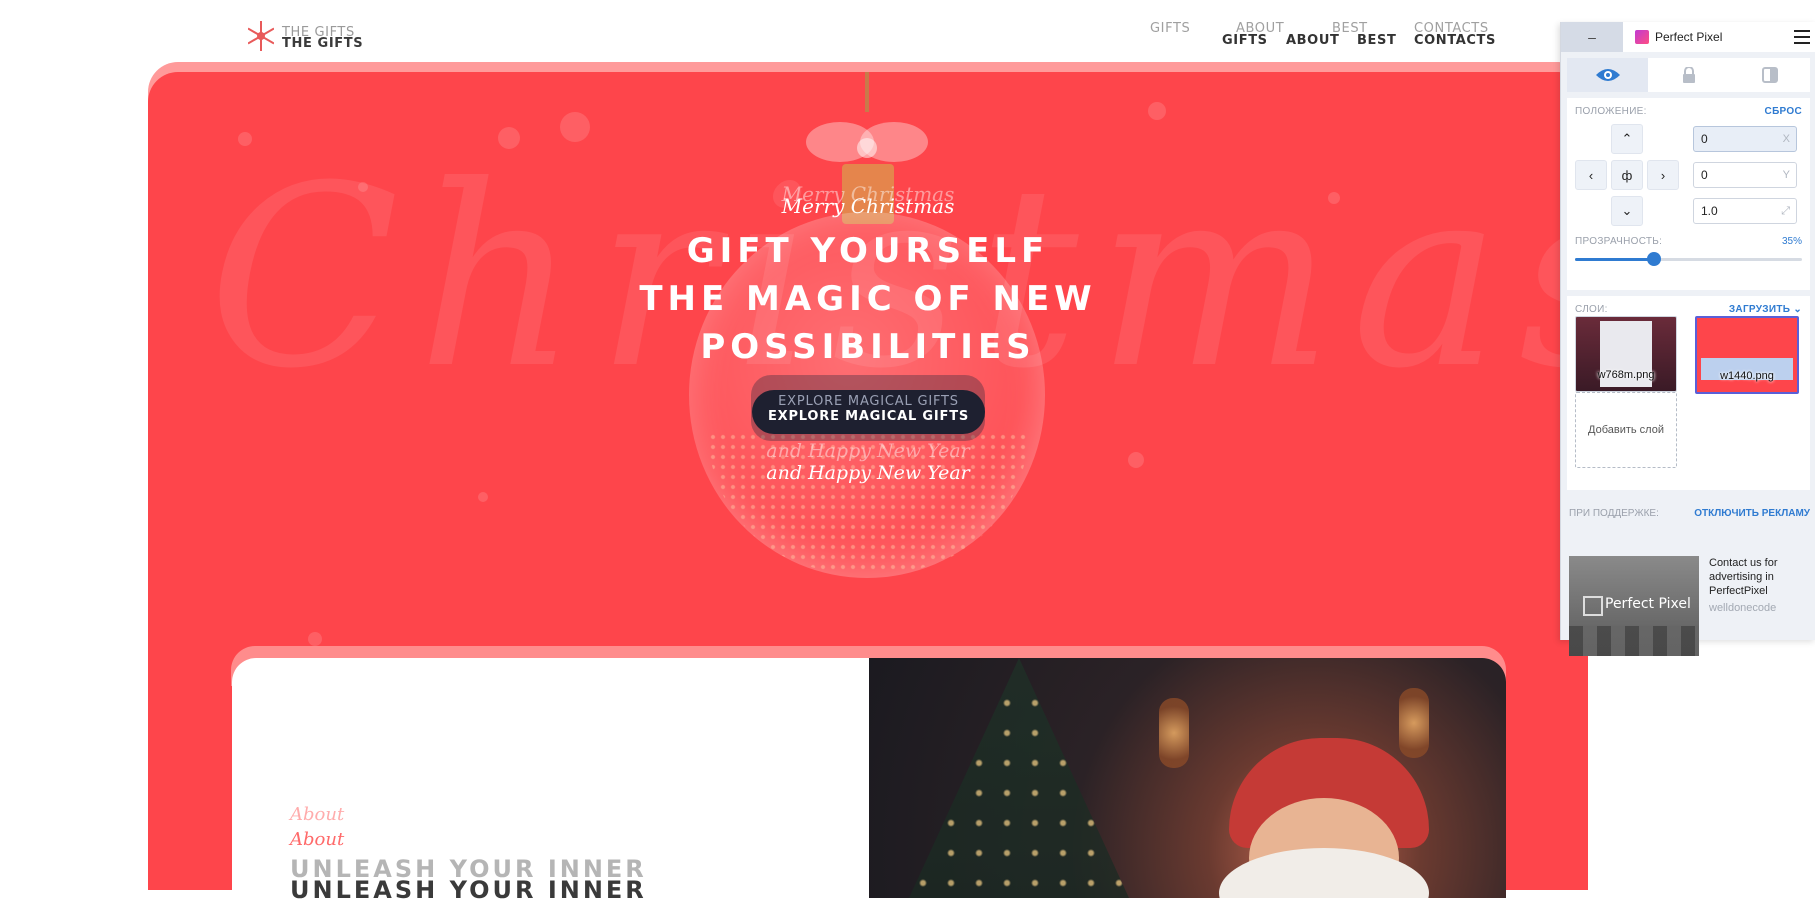 This screenshot has width=1815, height=904. What do you see at coordinates (1654, 259) in the screenshot?
I see `opacity-slider-knob` at bounding box center [1654, 259].